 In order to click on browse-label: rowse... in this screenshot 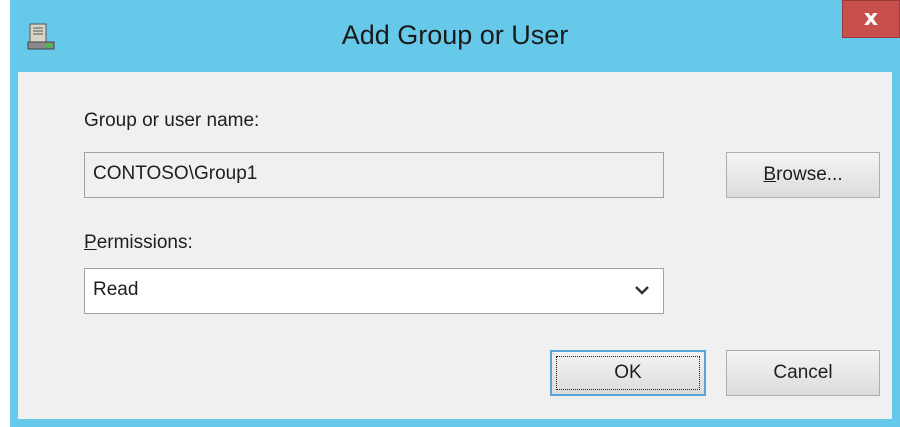, I will do `click(809, 174)`.